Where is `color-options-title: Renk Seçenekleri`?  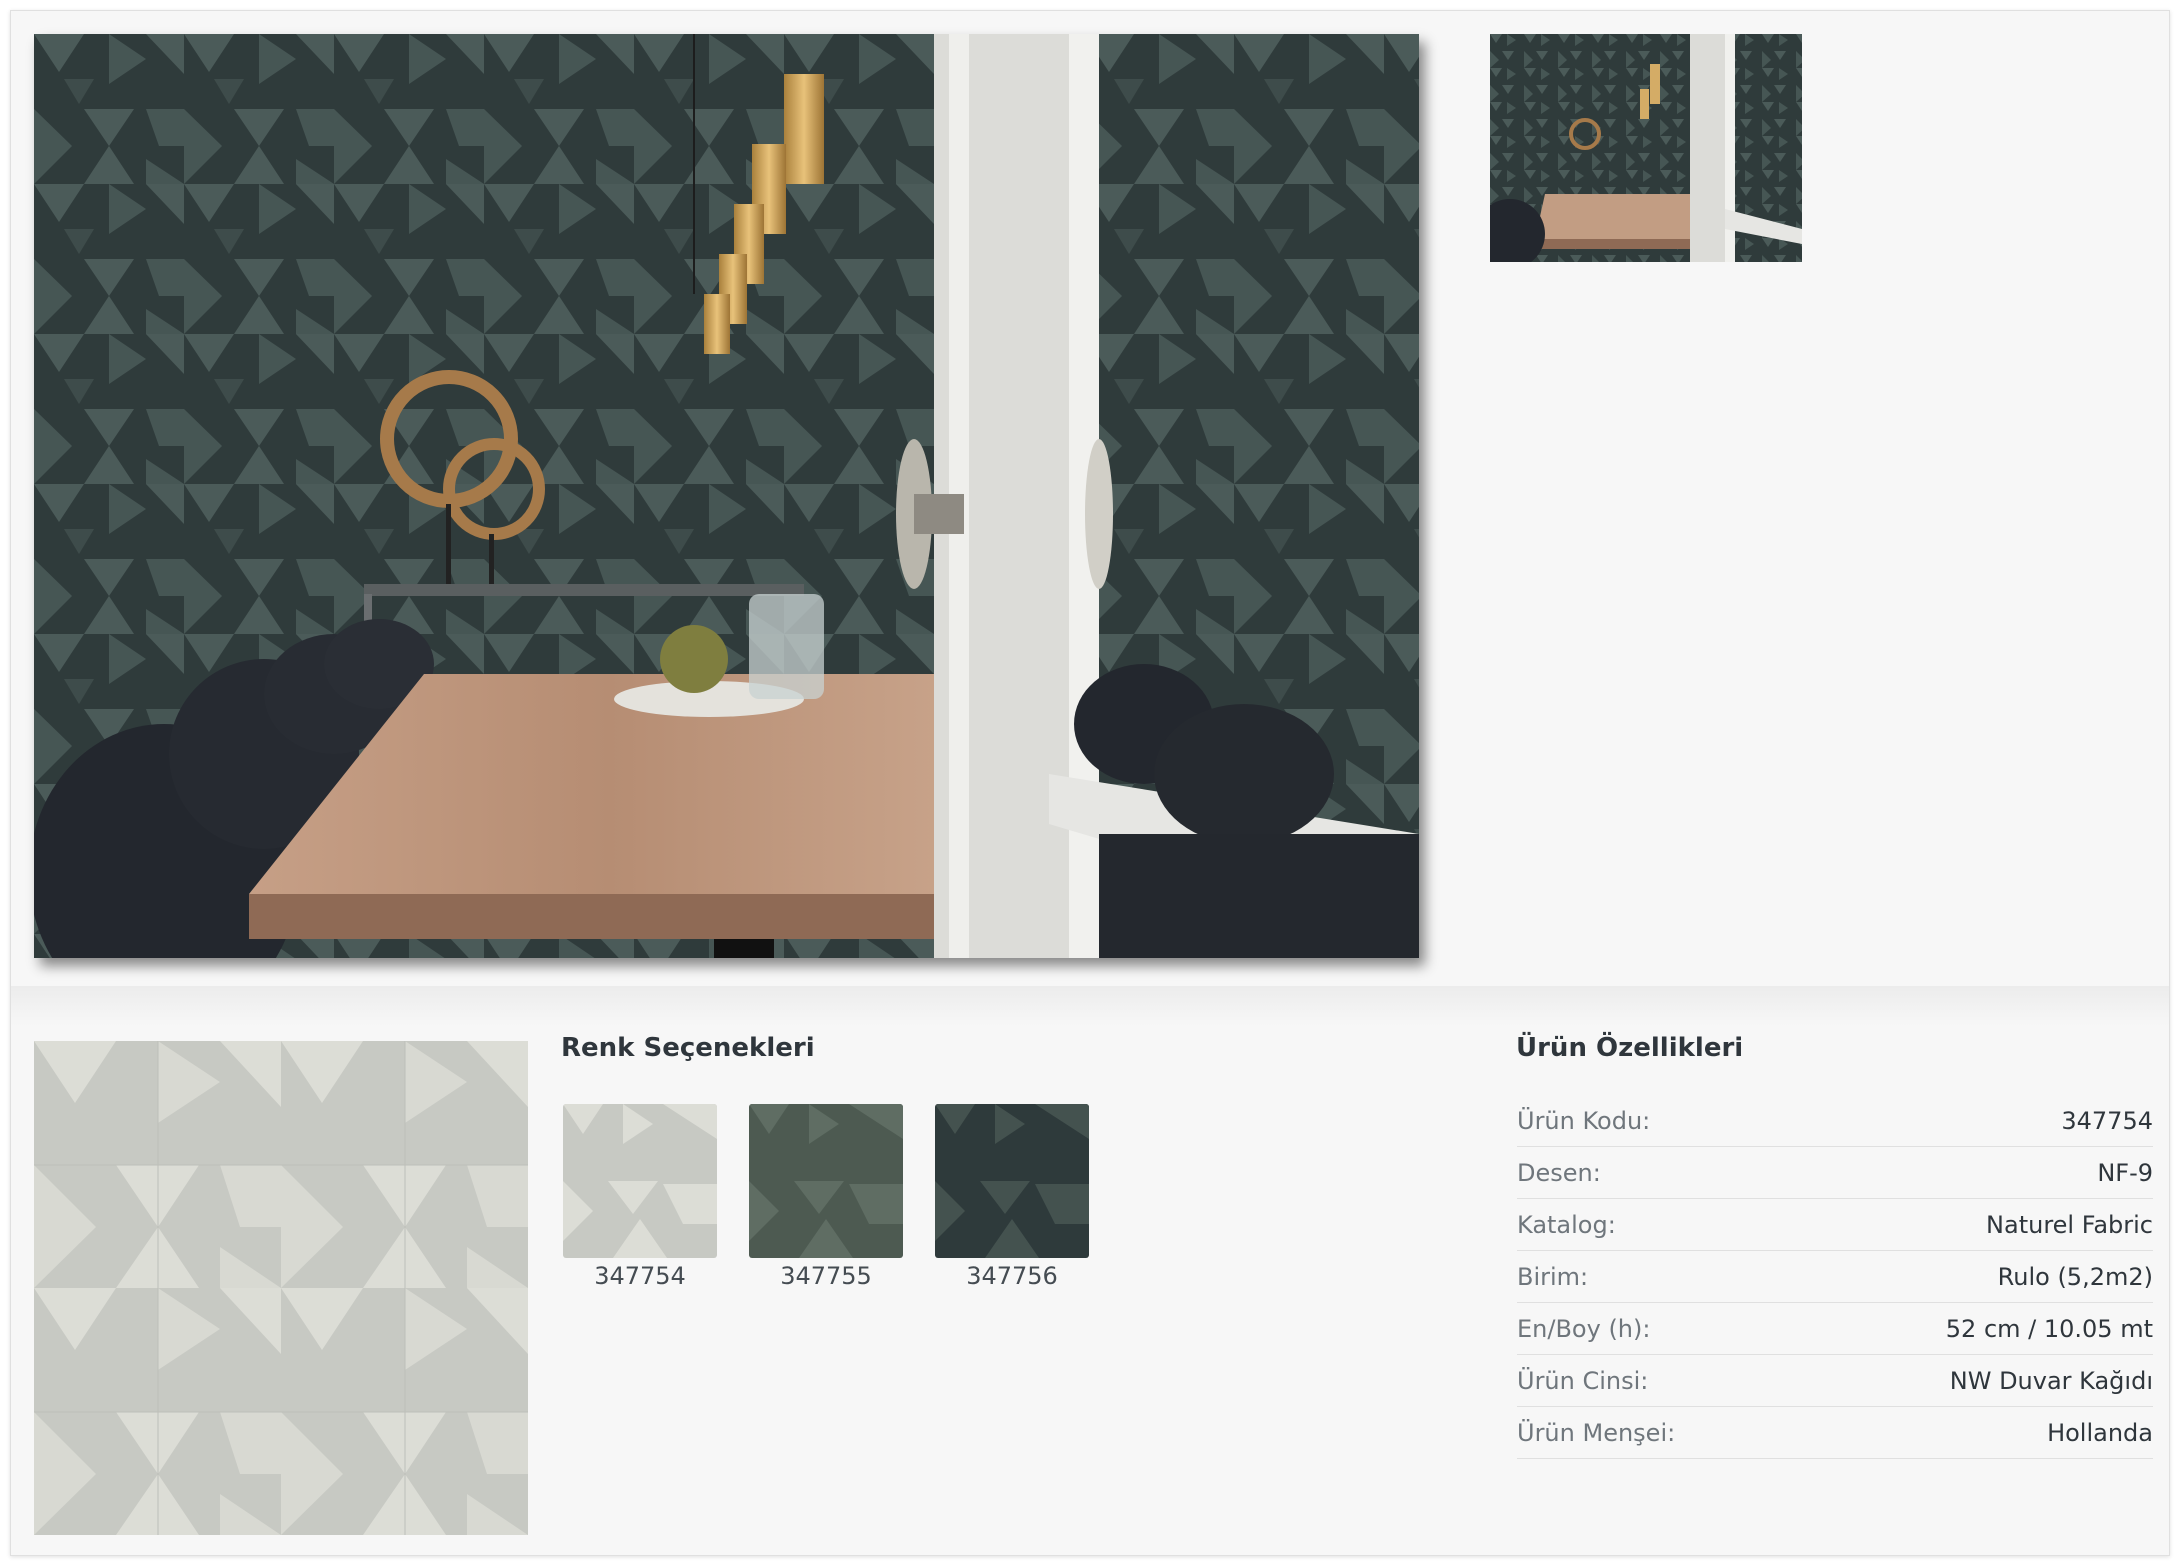
color-options-title: Renk Seçenekleri is located at coordinates (688, 1048).